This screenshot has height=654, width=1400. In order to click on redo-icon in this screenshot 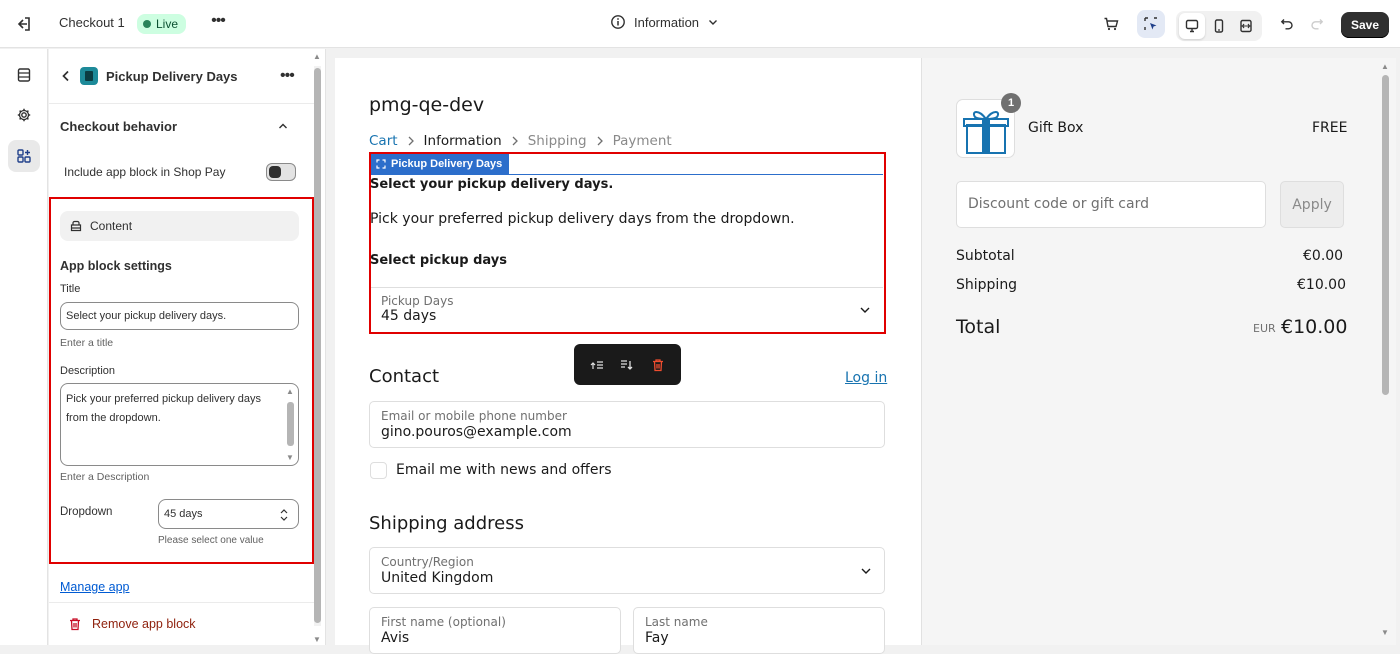, I will do `click(1317, 24)`.